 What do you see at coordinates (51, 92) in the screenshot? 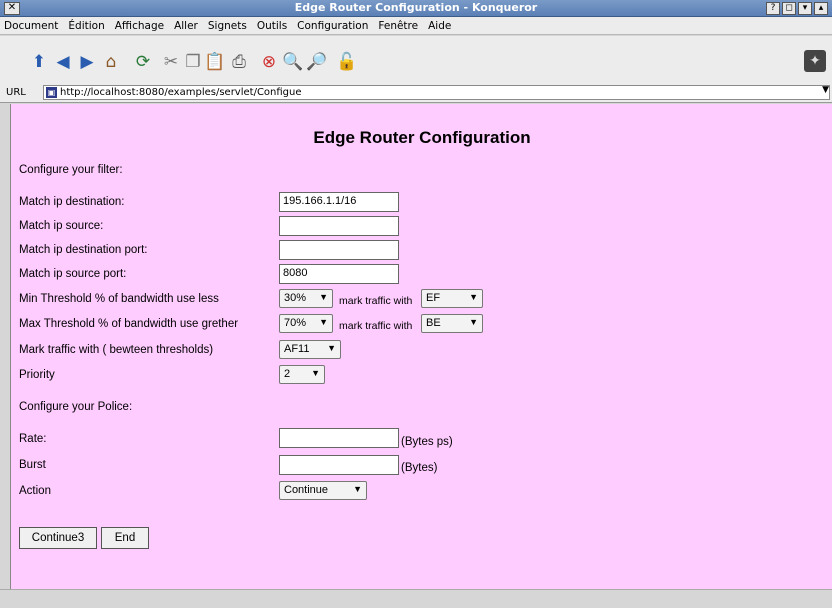
I see `page-icon: ▣` at bounding box center [51, 92].